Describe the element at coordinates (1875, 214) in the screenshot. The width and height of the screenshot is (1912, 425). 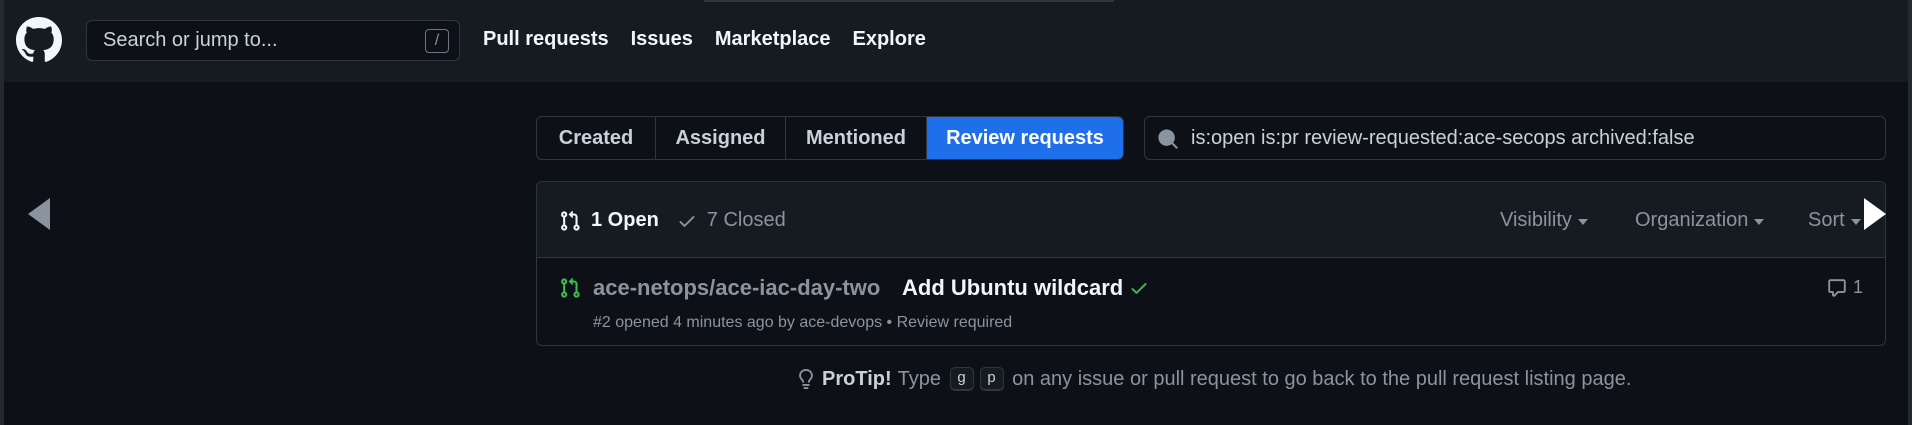
I see `next-arrow-icon` at that location.